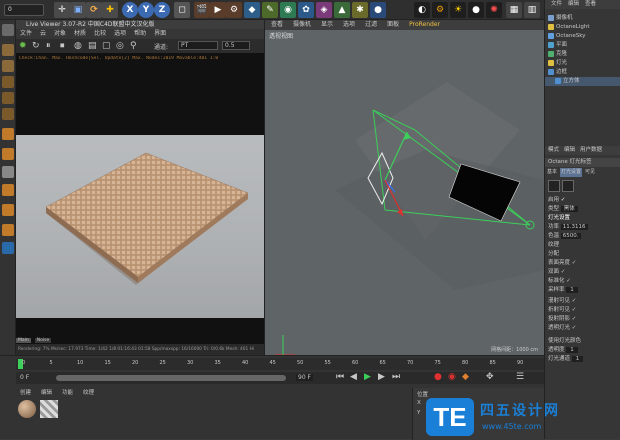 The image size is (620, 440). Describe the element at coordinates (288, 10) in the screenshot. I see `nurbs-icon: ◉` at that location.